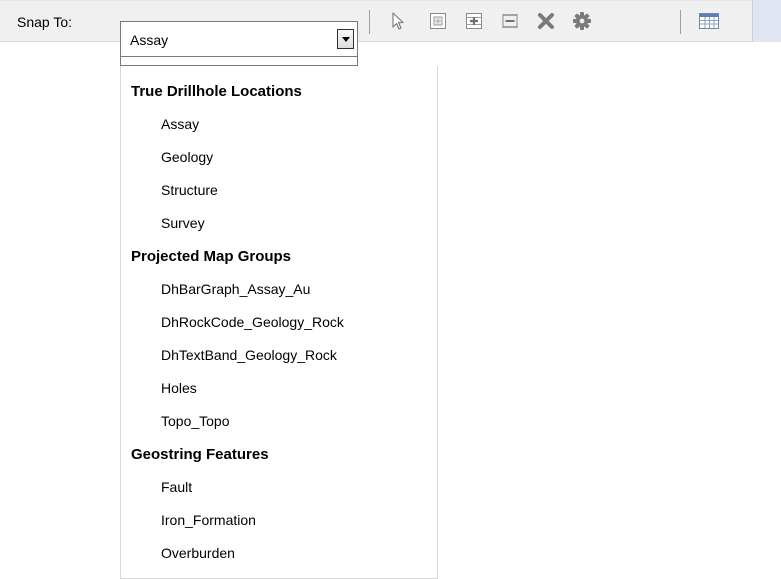 This screenshot has height=579, width=781. Describe the element at coordinates (279, 453) in the screenshot. I see `group-header: Geostring Features` at that location.